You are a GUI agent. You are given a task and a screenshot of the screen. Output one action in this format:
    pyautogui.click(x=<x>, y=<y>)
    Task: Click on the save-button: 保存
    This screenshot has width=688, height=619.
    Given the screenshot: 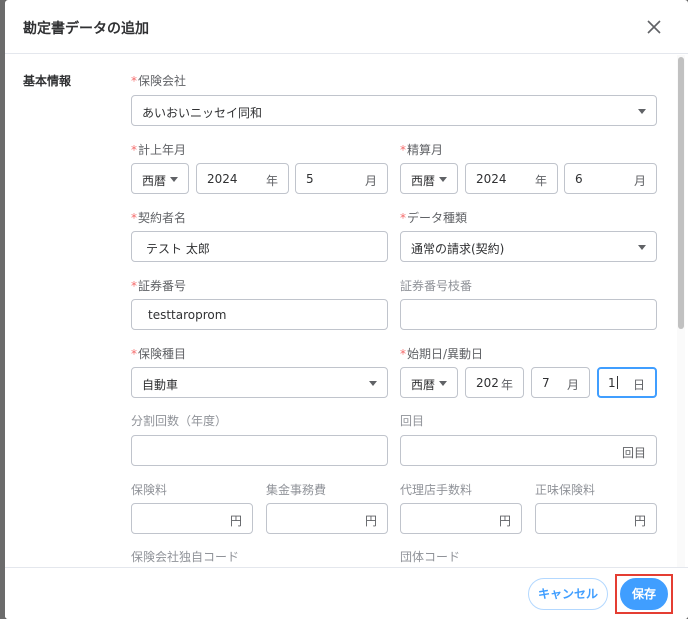 What is the action you would take?
    pyautogui.click(x=644, y=594)
    